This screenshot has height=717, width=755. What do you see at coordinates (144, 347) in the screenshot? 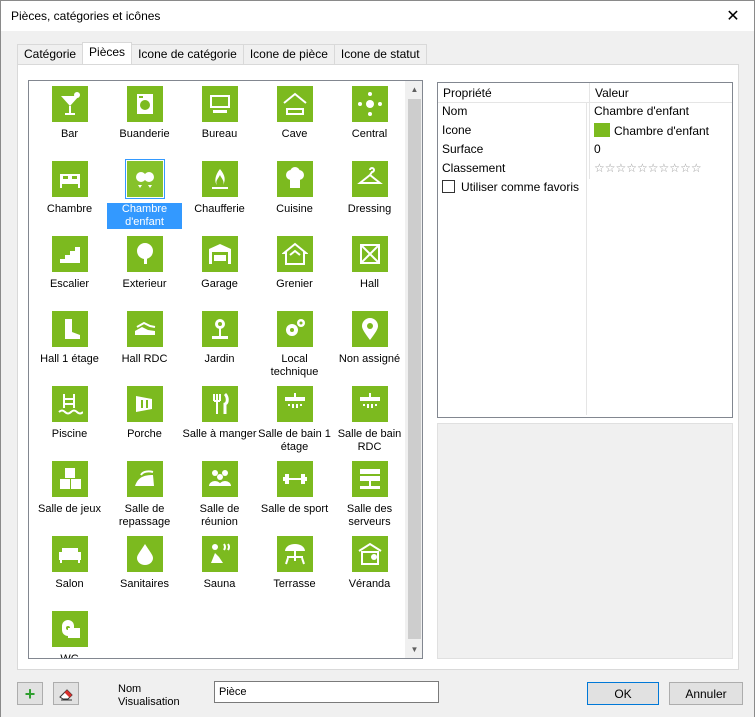
I see `room-item: Hall RDC` at bounding box center [144, 347].